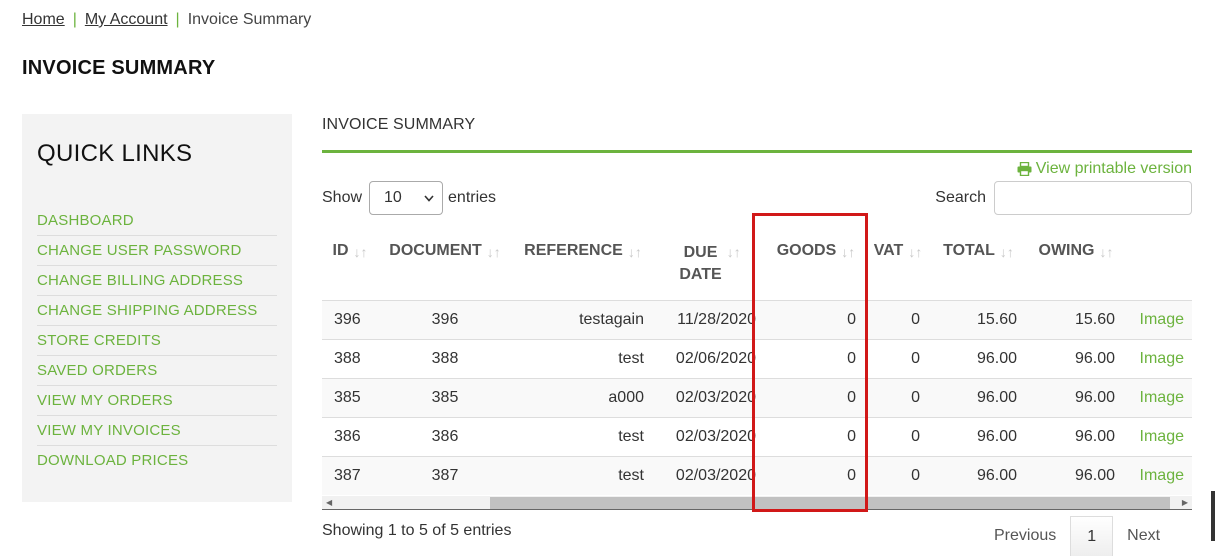 Image resolution: width=1217 pixels, height=556 pixels. I want to click on previous-page-button: Previous, so click(1025, 536).